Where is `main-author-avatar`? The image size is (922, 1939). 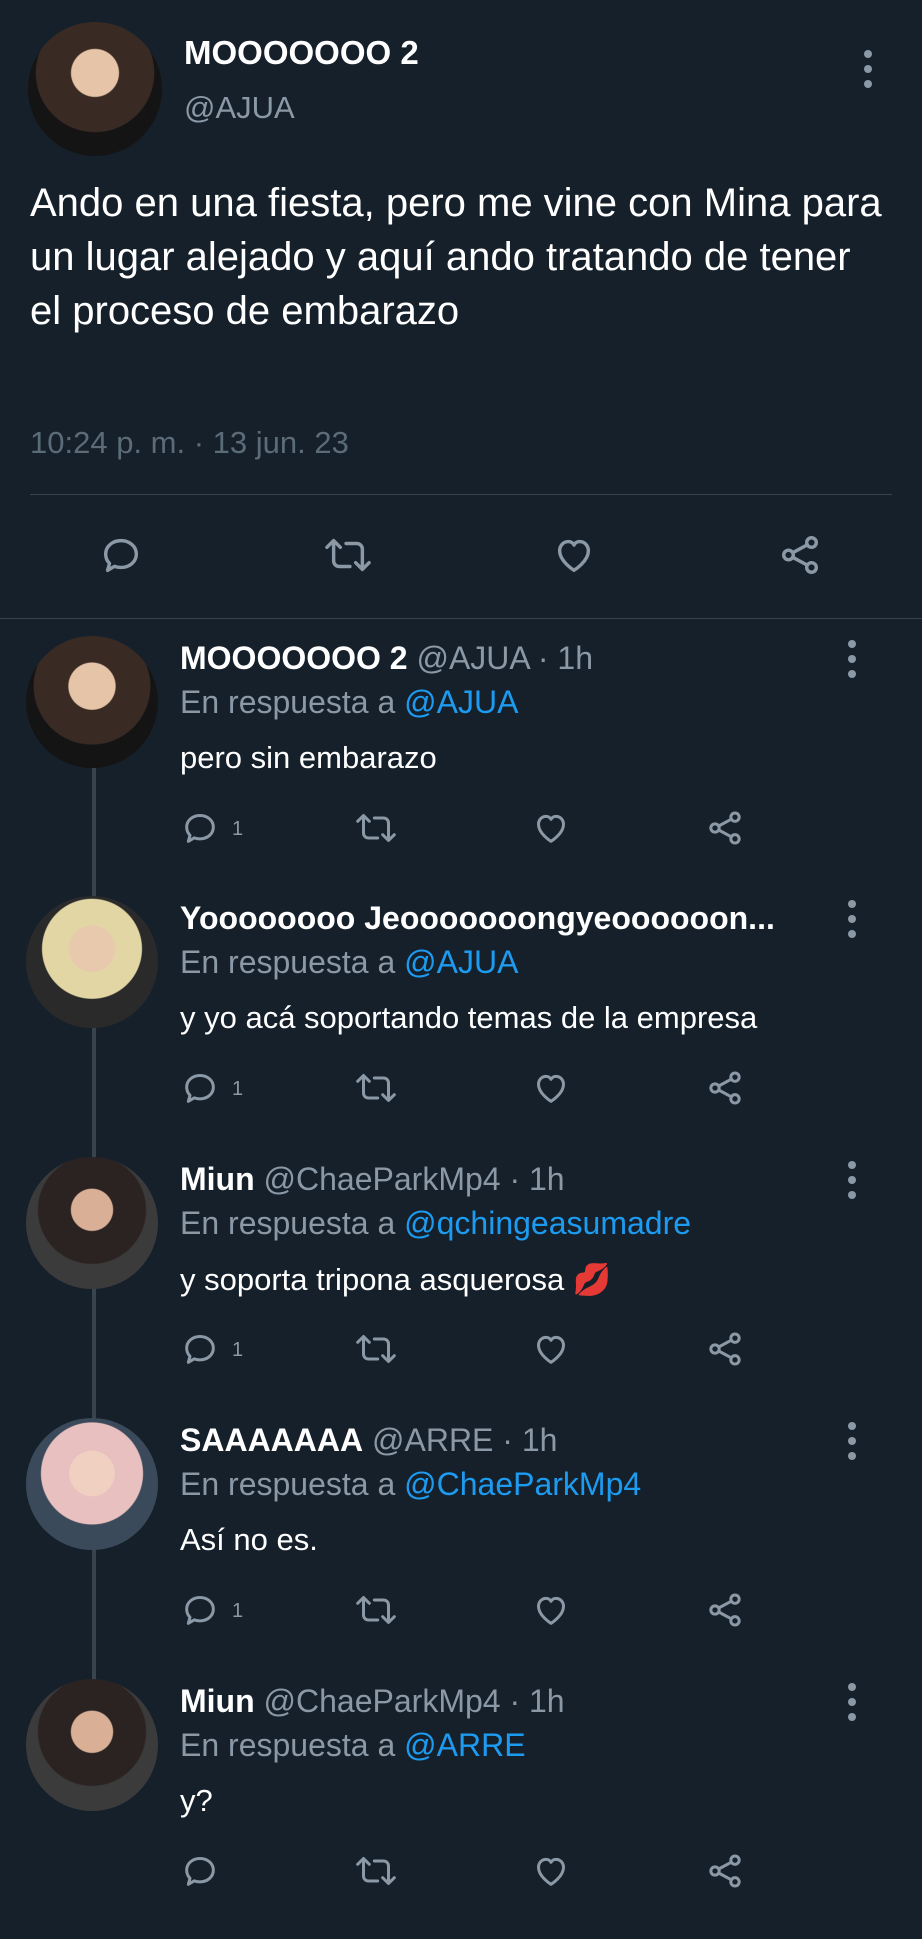 main-author-avatar is located at coordinates (95, 89).